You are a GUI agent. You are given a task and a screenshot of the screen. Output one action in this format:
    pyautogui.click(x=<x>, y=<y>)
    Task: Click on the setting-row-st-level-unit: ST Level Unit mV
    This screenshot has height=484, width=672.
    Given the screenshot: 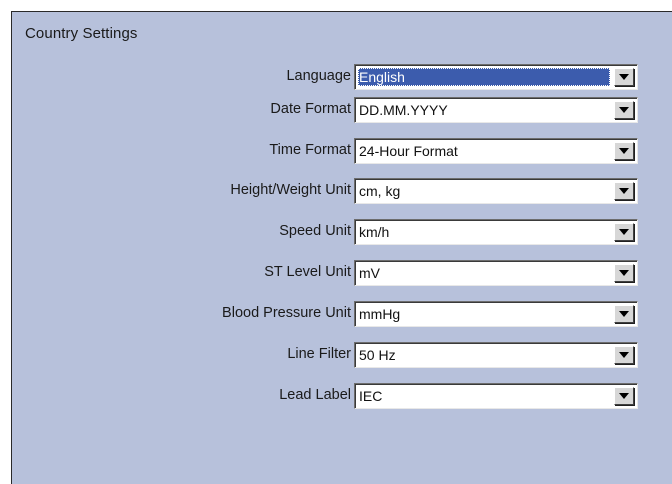 What is the action you would take?
    pyautogui.click(x=342, y=273)
    